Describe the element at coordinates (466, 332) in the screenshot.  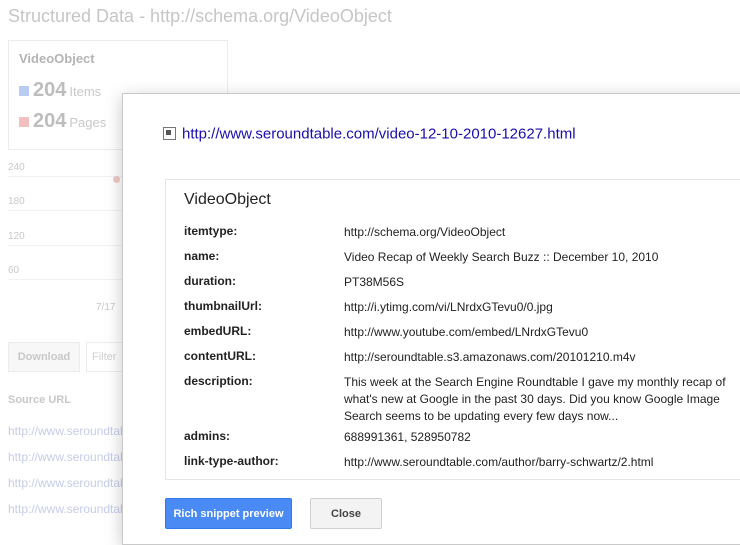
I see `property-value: http://www.youtube.com/embed/LNrdxGTevu0` at that location.